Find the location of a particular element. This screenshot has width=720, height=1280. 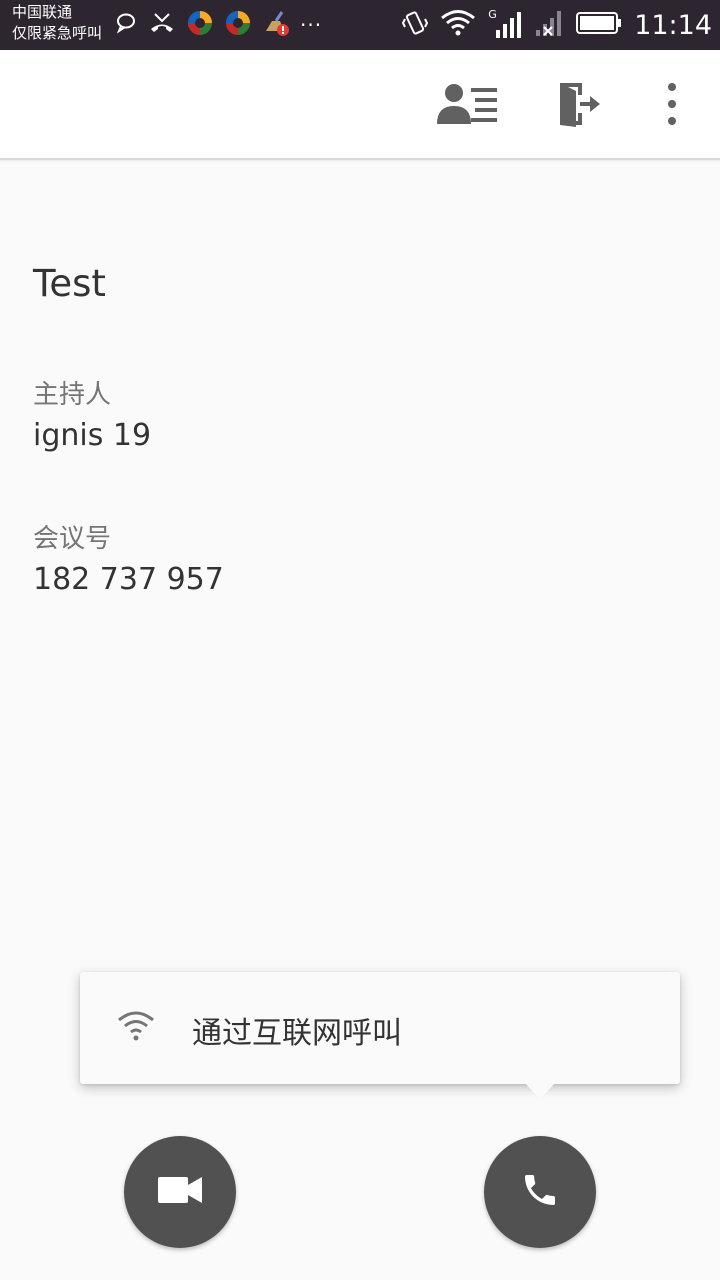

vibrate-icon is located at coordinates (415, 25).